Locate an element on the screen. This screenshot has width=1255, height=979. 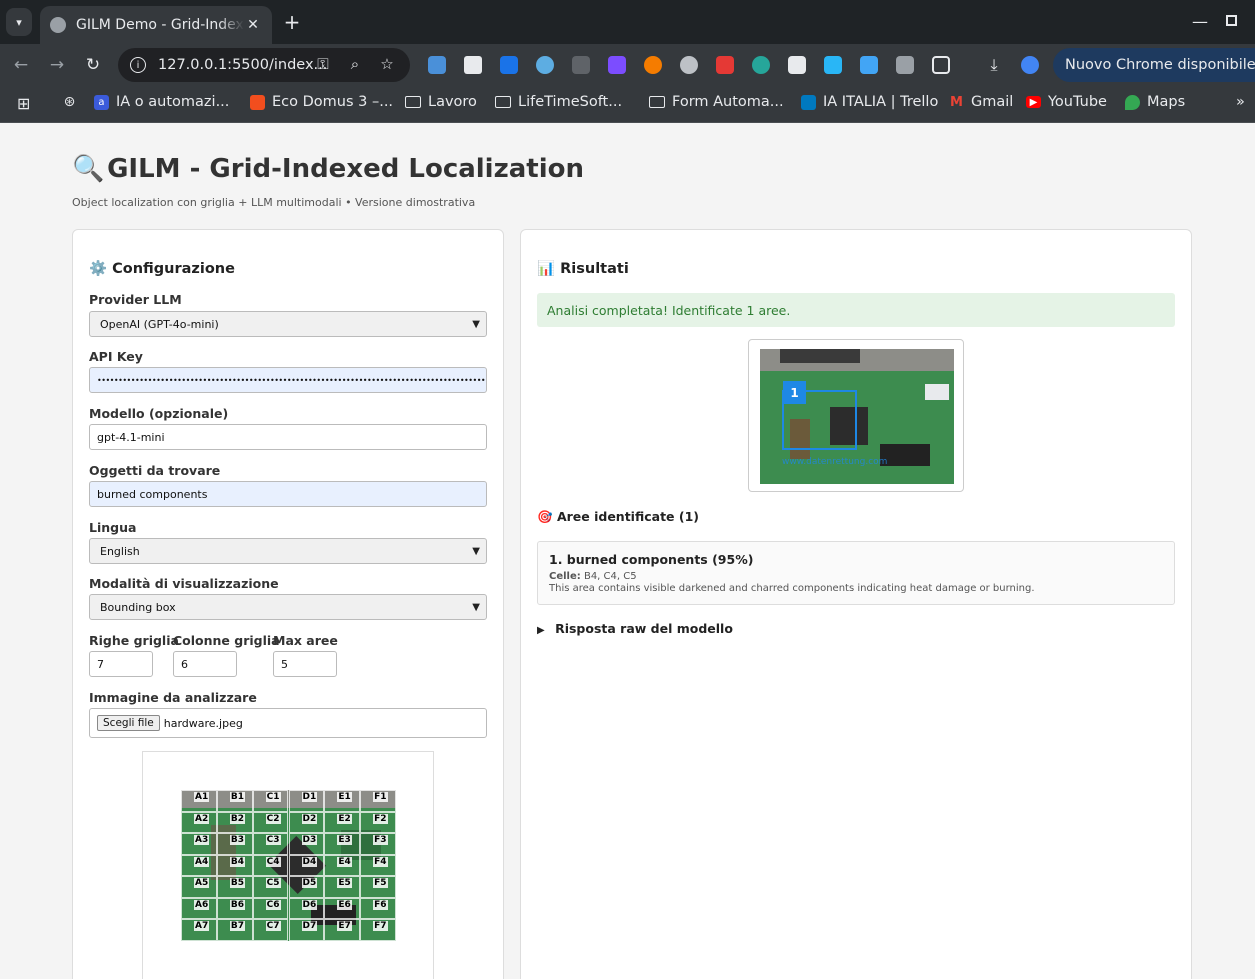
tab-search-chevron-icon: ▾ is located at coordinates (19, 22).